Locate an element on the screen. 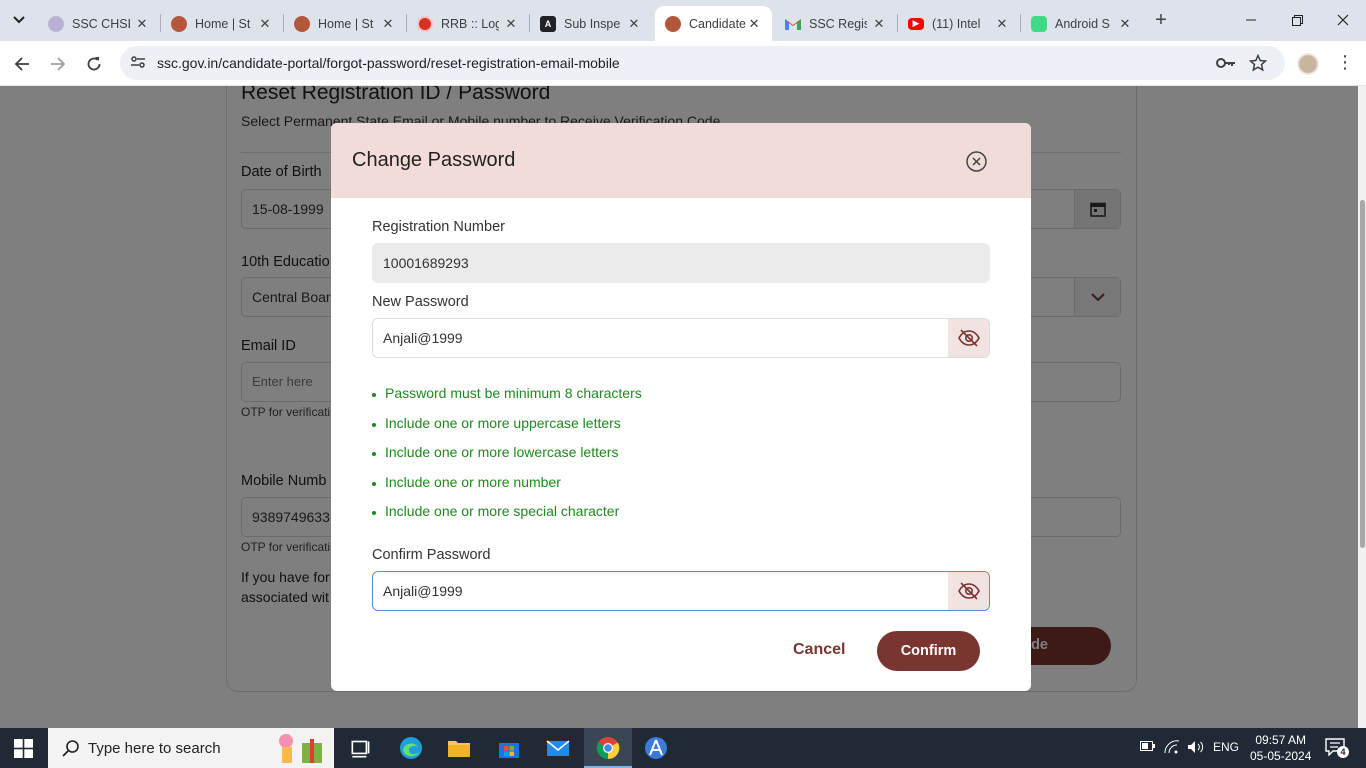  restore-button is located at coordinates (1297, 20).